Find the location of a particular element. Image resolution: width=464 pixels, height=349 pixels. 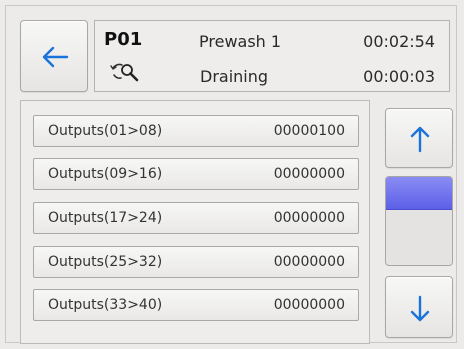

status-text: Draining is located at coordinates (234, 76).